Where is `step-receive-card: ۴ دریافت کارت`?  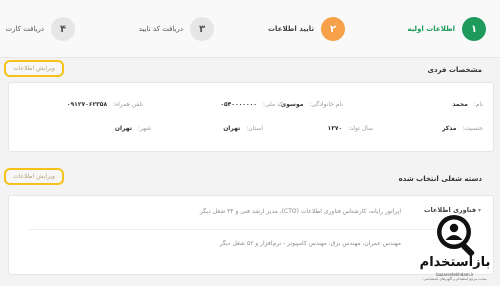
step-receive-card: ۴ دریافت کارت is located at coordinates (40, 29).